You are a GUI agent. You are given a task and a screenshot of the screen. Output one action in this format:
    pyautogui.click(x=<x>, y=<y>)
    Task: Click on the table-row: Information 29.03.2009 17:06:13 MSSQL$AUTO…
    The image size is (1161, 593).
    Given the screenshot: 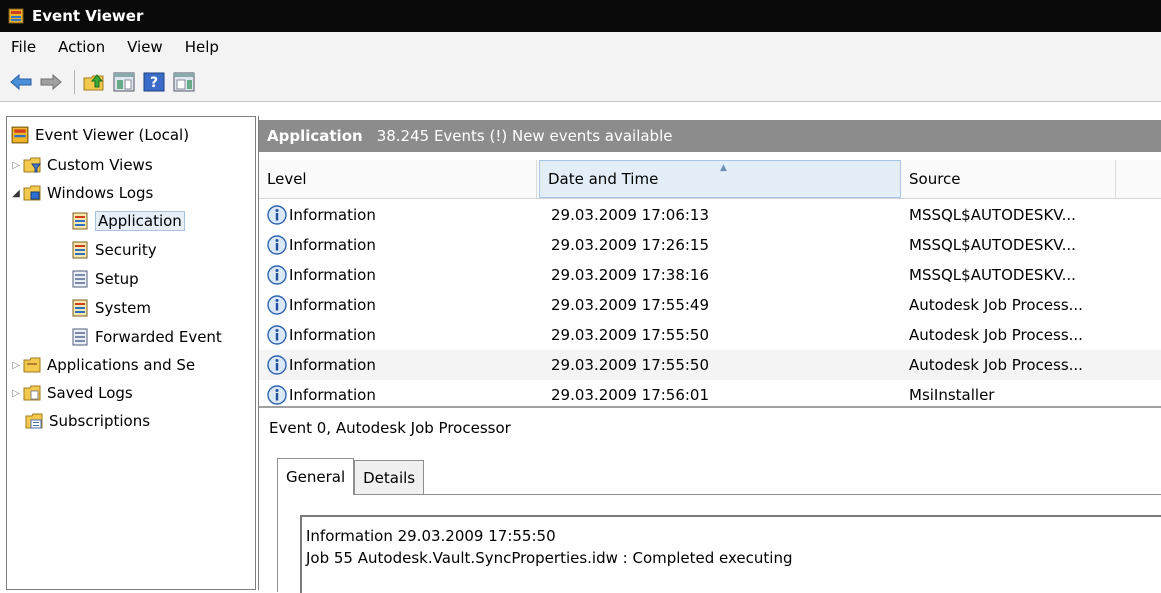 What is the action you would take?
    pyautogui.click(x=710, y=215)
    